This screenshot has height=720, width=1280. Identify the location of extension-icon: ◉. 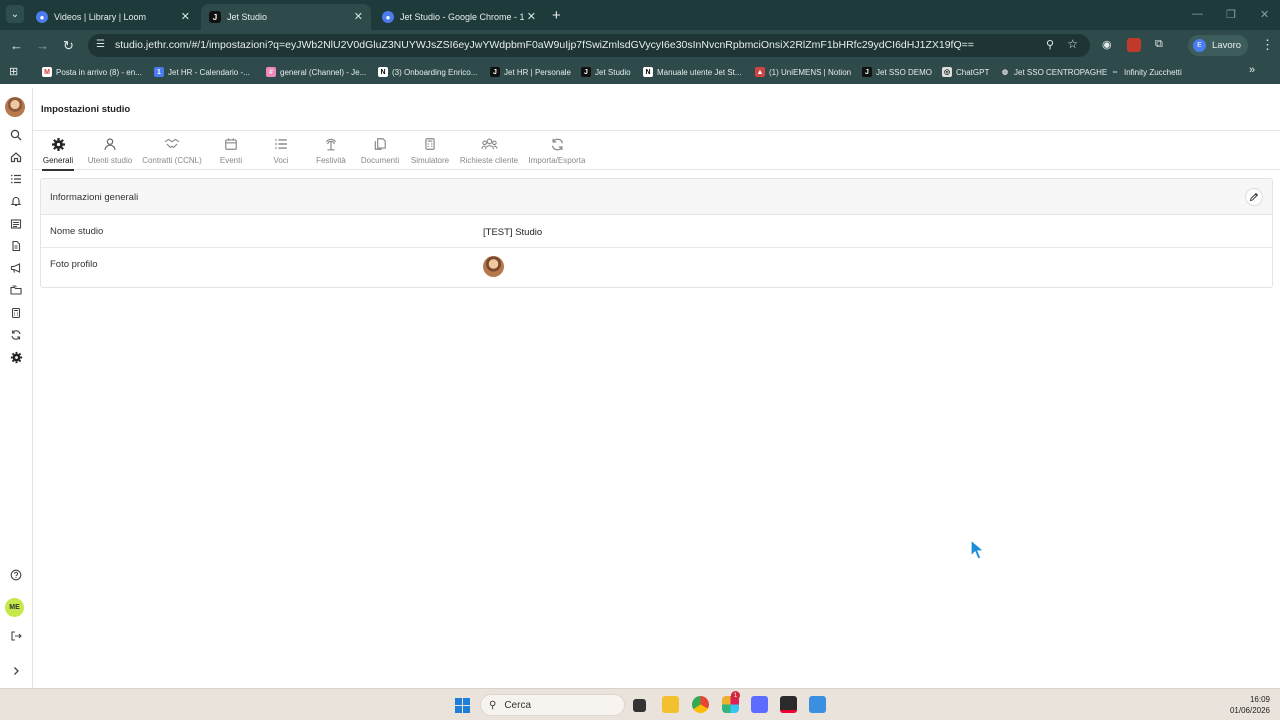
(1107, 44).